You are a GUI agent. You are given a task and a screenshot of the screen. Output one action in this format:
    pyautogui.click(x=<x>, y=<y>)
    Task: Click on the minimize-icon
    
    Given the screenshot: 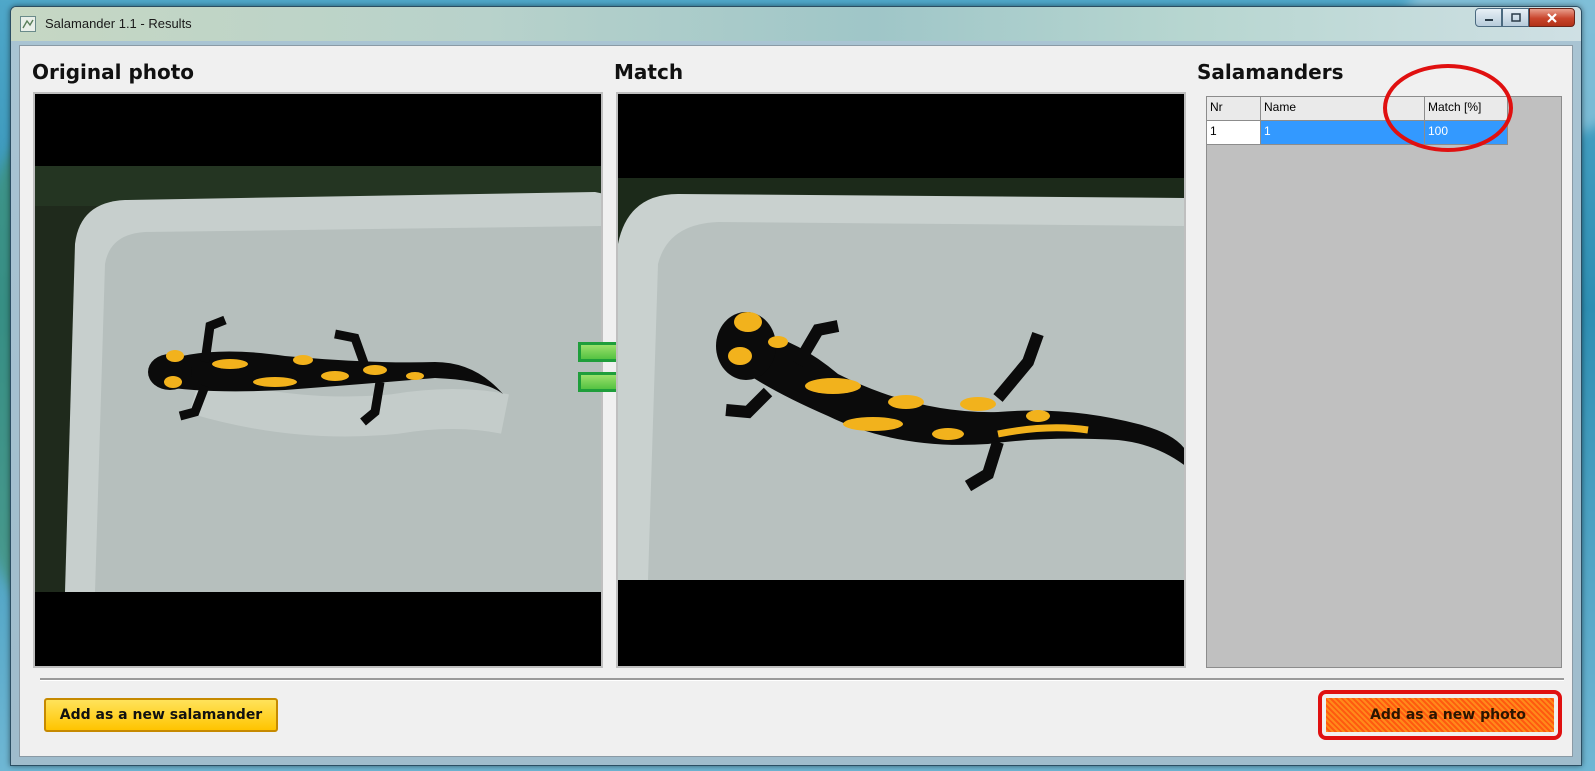 What is the action you would take?
    pyautogui.click(x=1488, y=19)
    